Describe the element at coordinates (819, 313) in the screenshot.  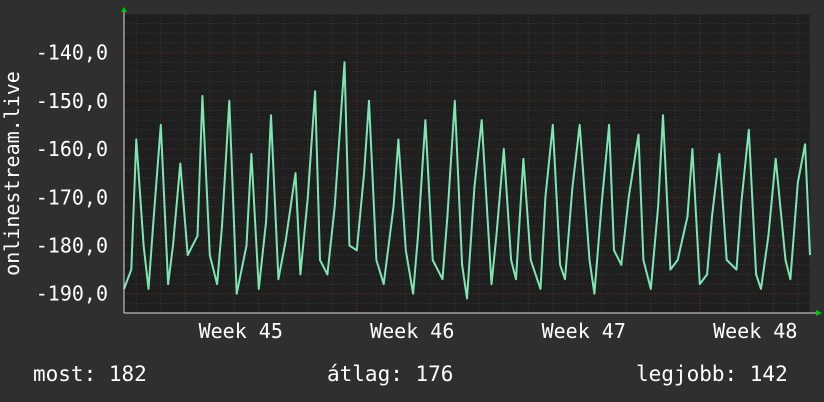
I see `x-axis-arrow` at that location.